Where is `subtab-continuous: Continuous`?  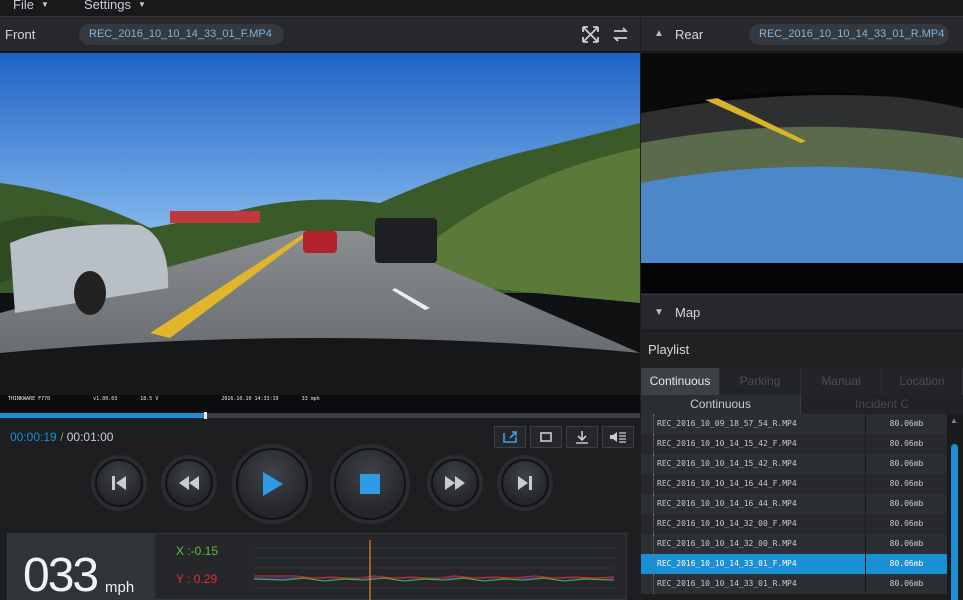 subtab-continuous: Continuous is located at coordinates (721, 404).